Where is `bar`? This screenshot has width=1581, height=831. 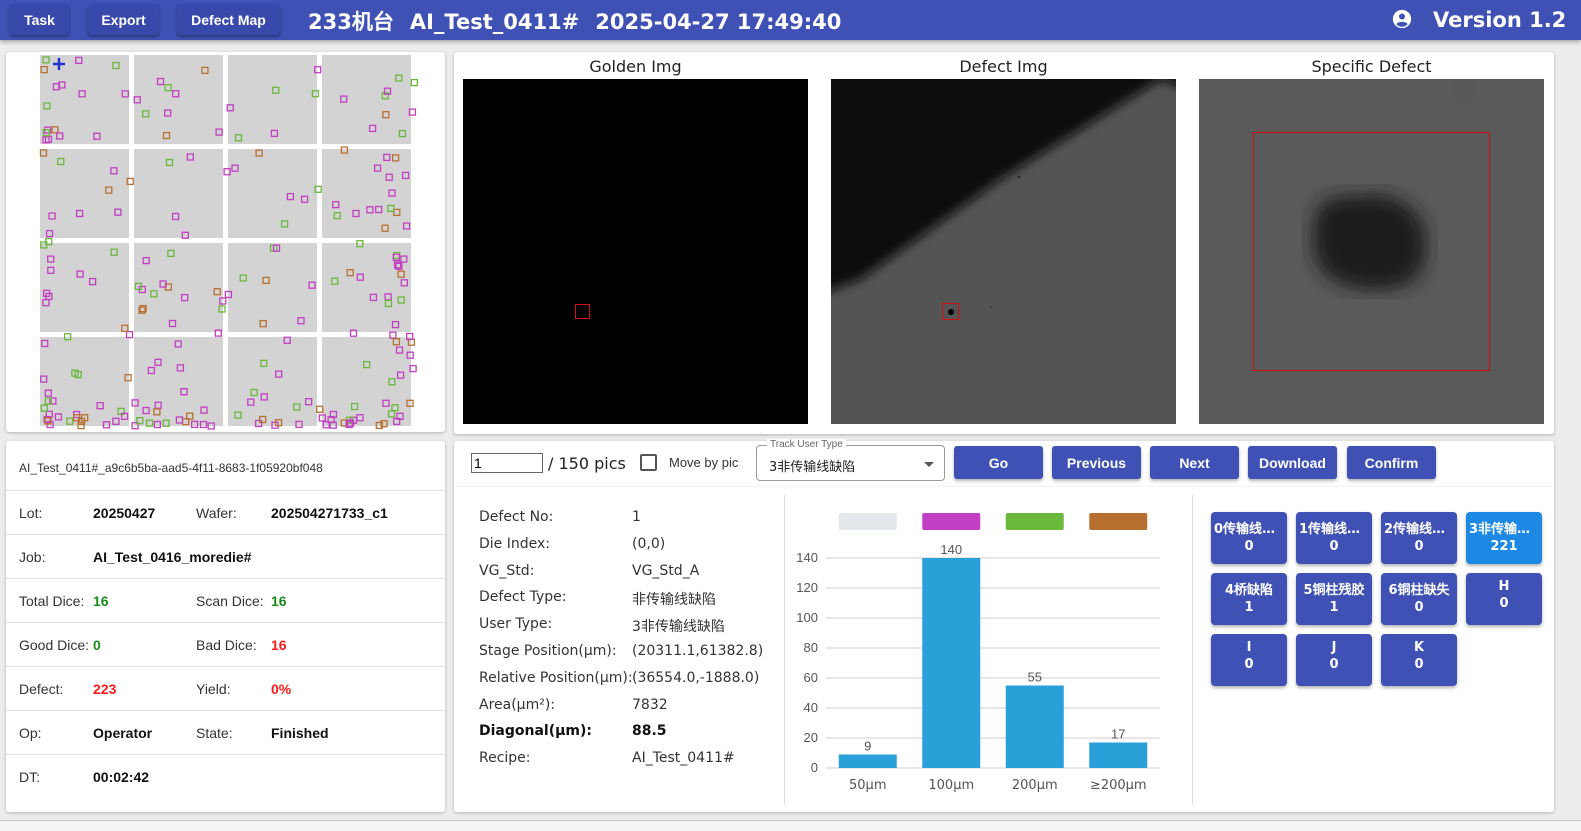 bar is located at coordinates (867, 761).